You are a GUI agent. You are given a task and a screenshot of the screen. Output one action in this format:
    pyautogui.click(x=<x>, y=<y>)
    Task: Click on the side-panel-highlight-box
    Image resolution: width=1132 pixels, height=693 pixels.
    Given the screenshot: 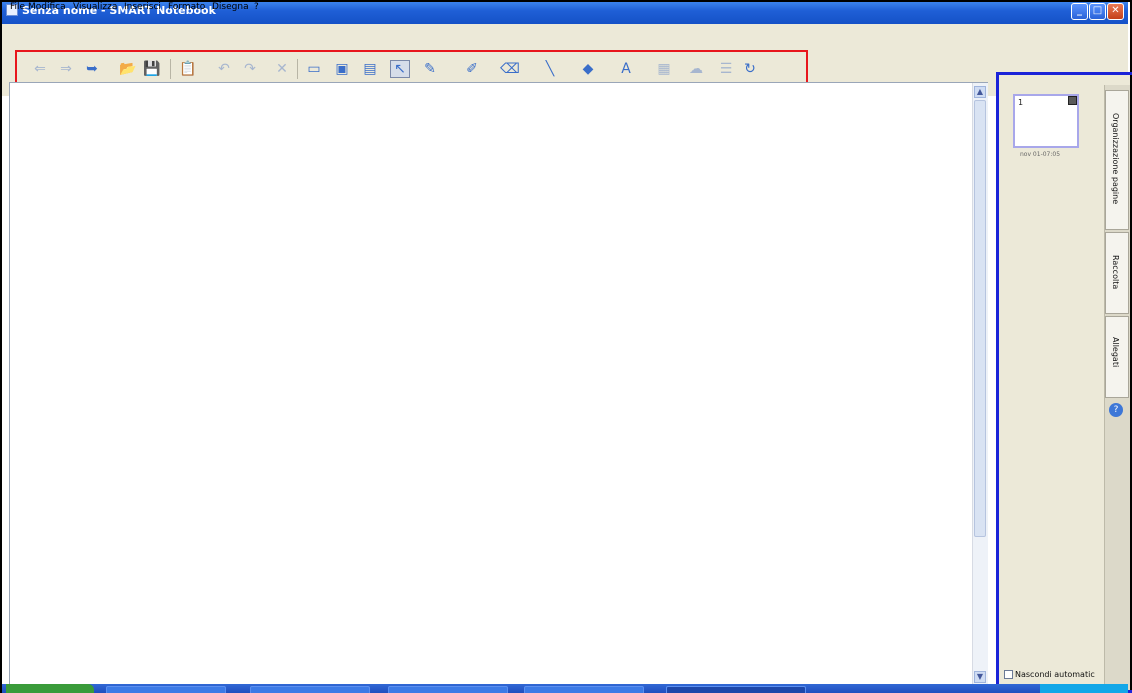 What is the action you would take?
    pyautogui.click(x=1064, y=382)
    